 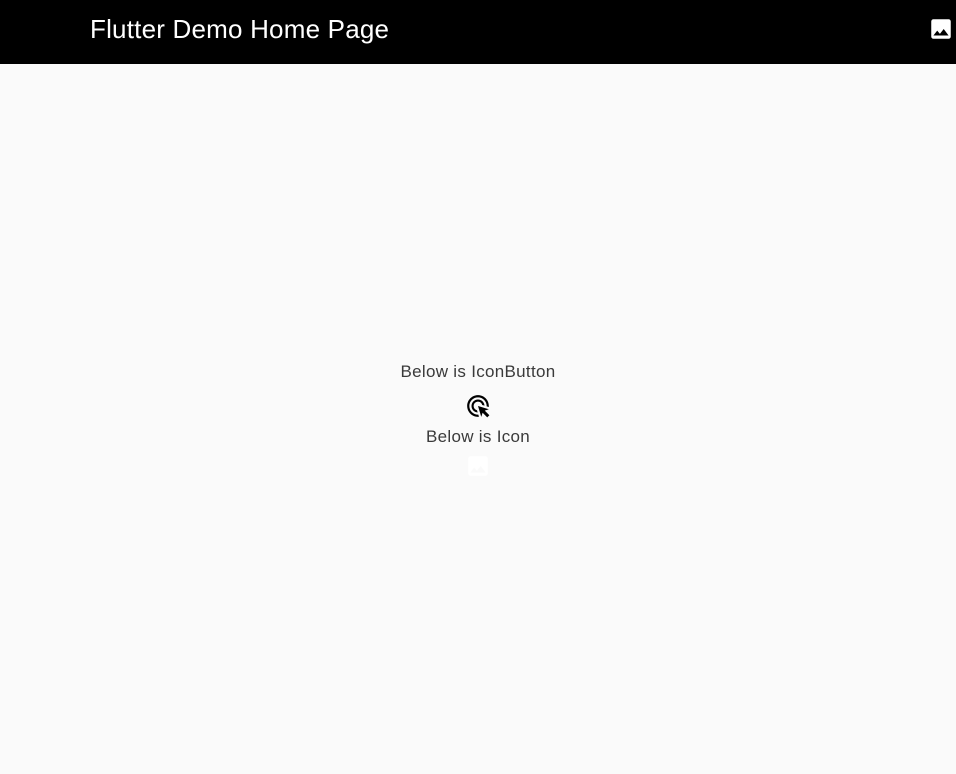 I want to click on plain-icon-container, so click(x=478, y=466).